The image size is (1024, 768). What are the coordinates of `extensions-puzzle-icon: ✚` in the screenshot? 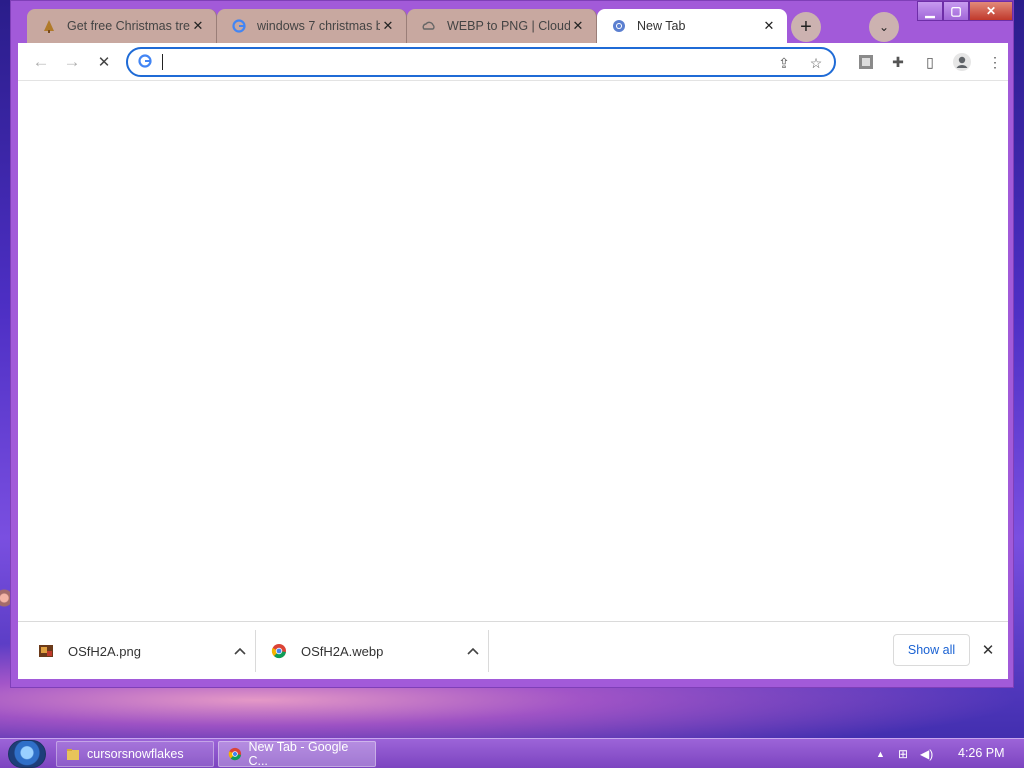 It's located at (898, 62).